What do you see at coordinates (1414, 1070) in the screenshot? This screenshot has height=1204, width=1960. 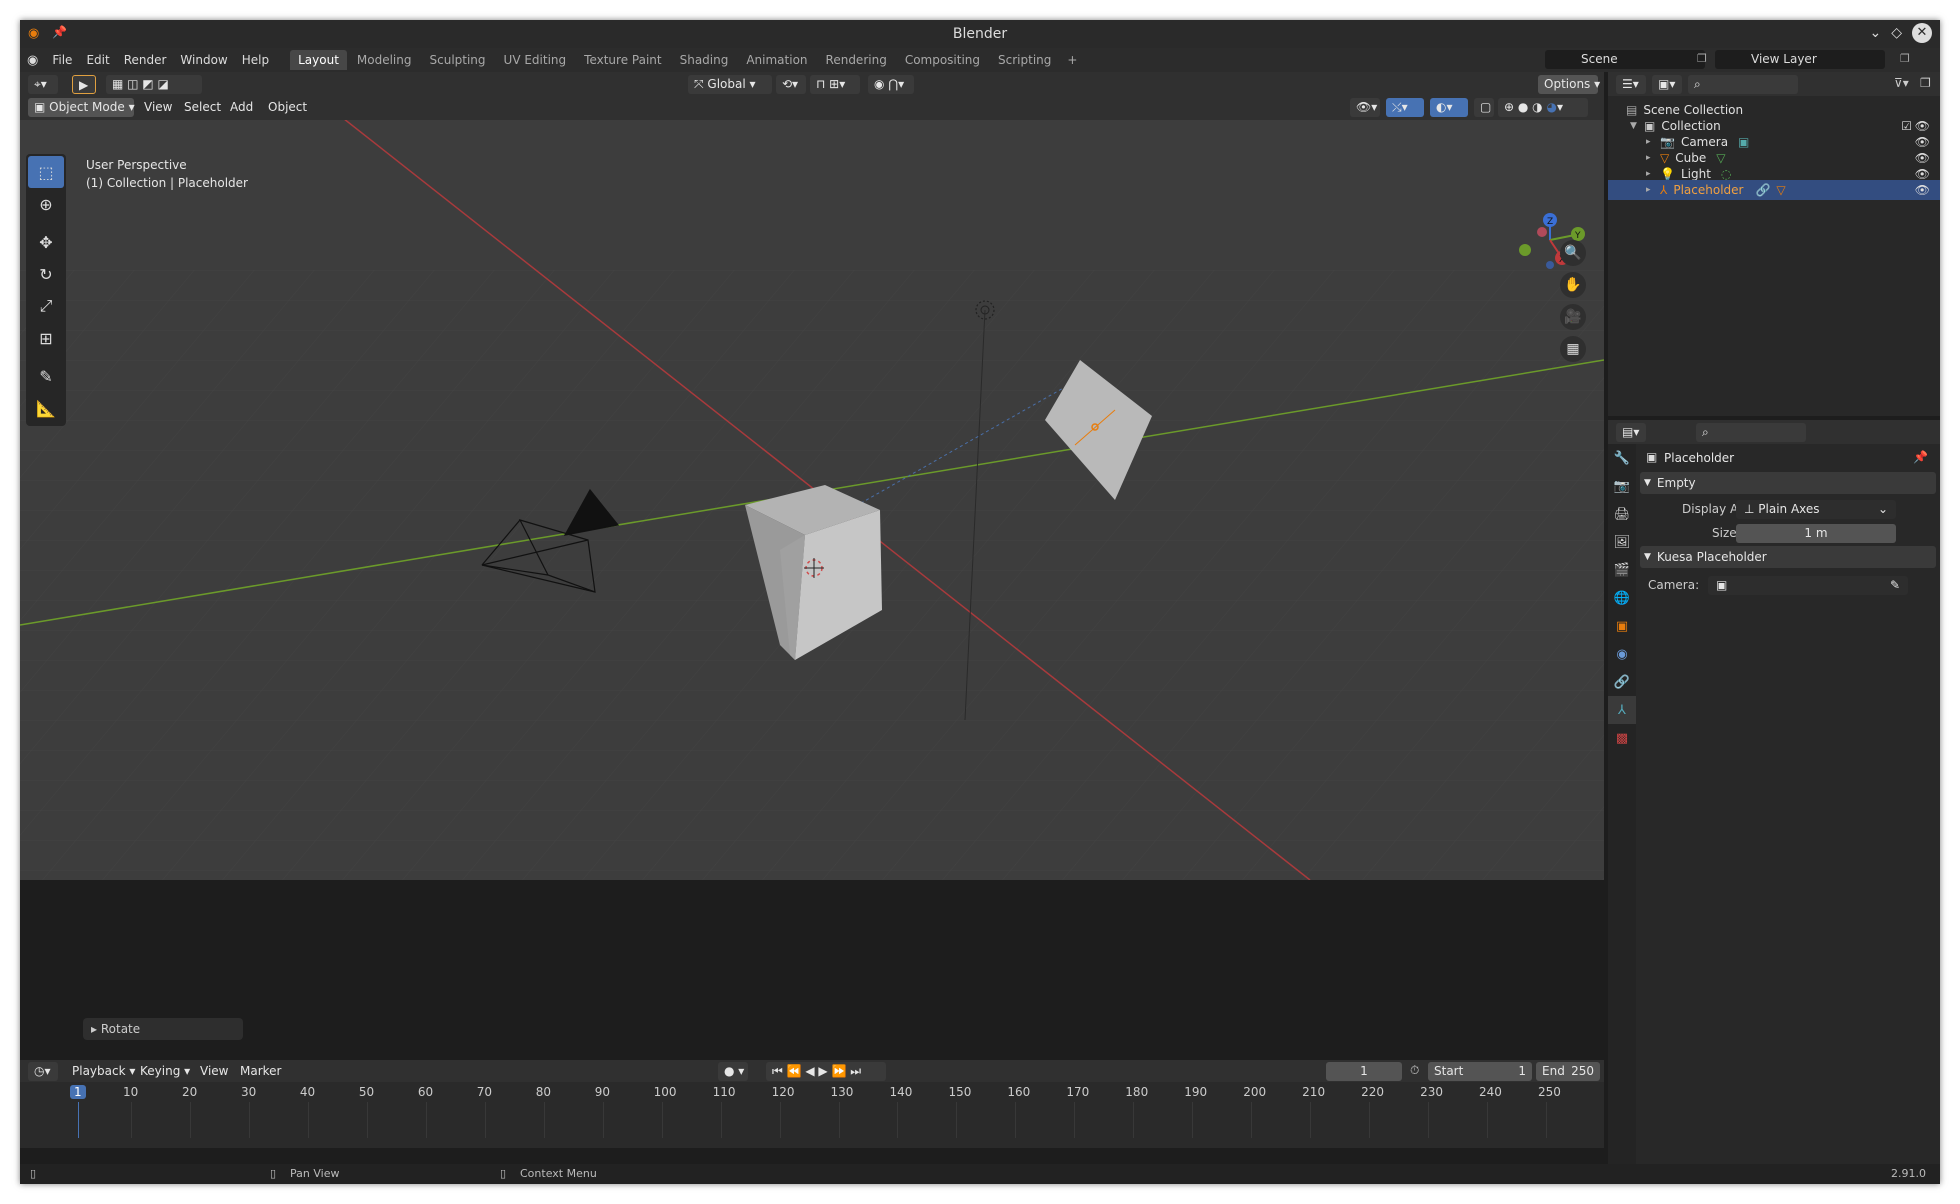 I see `clock-icon: ⏱` at bounding box center [1414, 1070].